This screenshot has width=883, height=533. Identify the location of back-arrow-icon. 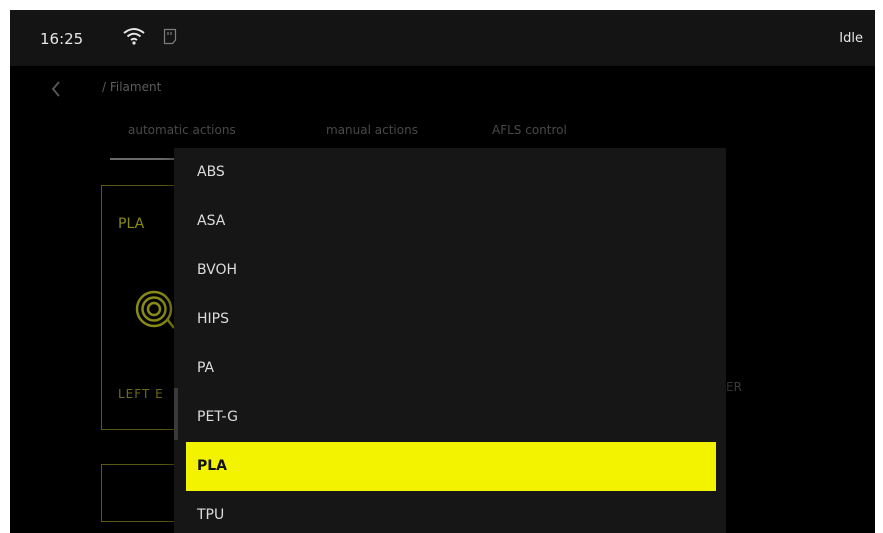
(56, 91).